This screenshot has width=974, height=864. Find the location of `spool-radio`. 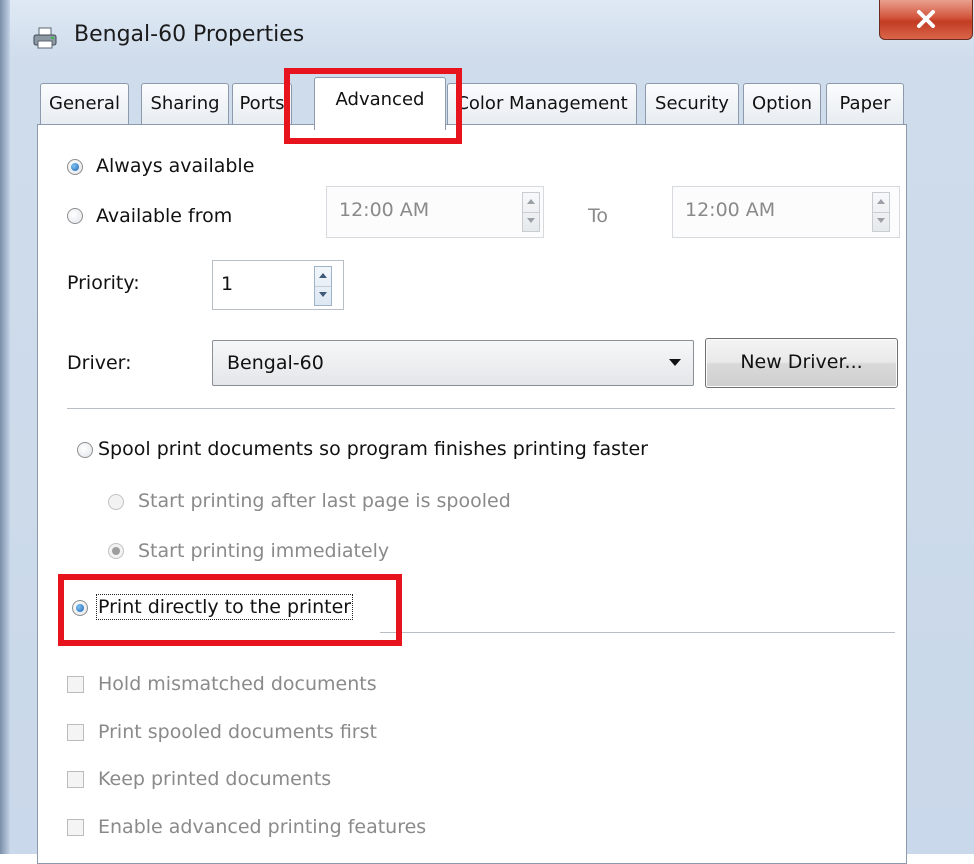

spool-radio is located at coordinates (85, 450).